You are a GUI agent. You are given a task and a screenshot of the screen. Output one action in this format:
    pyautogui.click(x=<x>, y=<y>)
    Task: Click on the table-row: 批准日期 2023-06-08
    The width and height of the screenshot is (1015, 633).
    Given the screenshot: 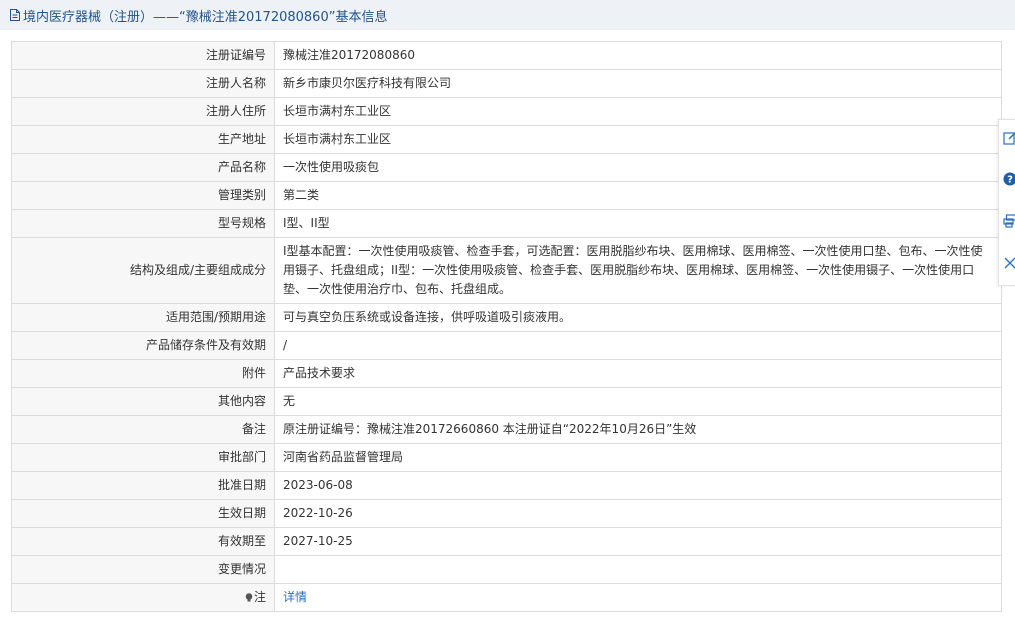 What is the action you would take?
    pyautogui.click(x=506, y=485)
    